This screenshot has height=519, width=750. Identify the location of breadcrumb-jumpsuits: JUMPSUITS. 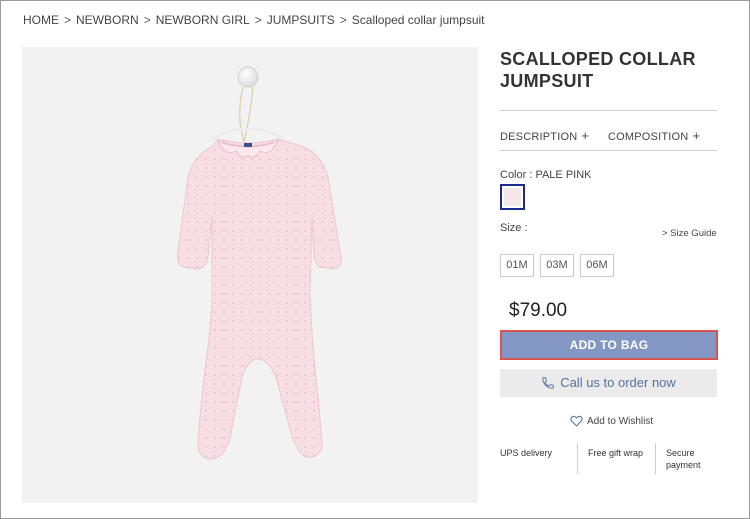
(301, 20).